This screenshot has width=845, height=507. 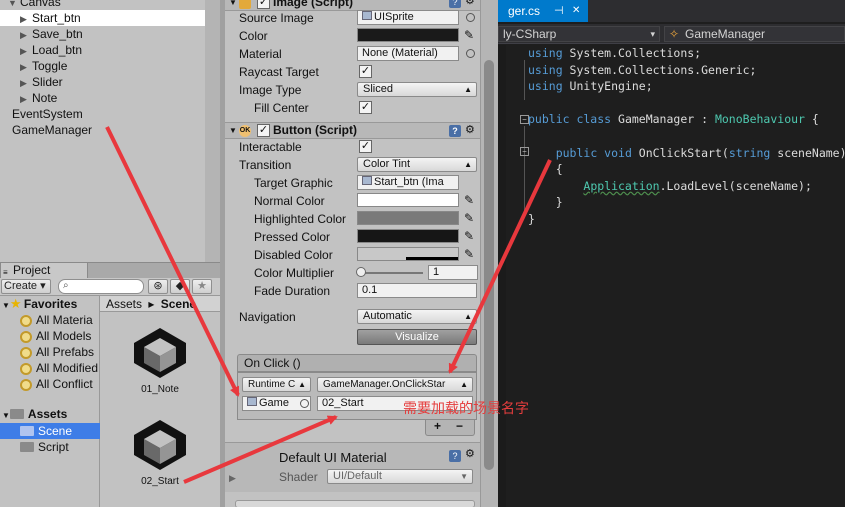 I want to click on interactable-label: Interactable, so click(x=270, y=147).